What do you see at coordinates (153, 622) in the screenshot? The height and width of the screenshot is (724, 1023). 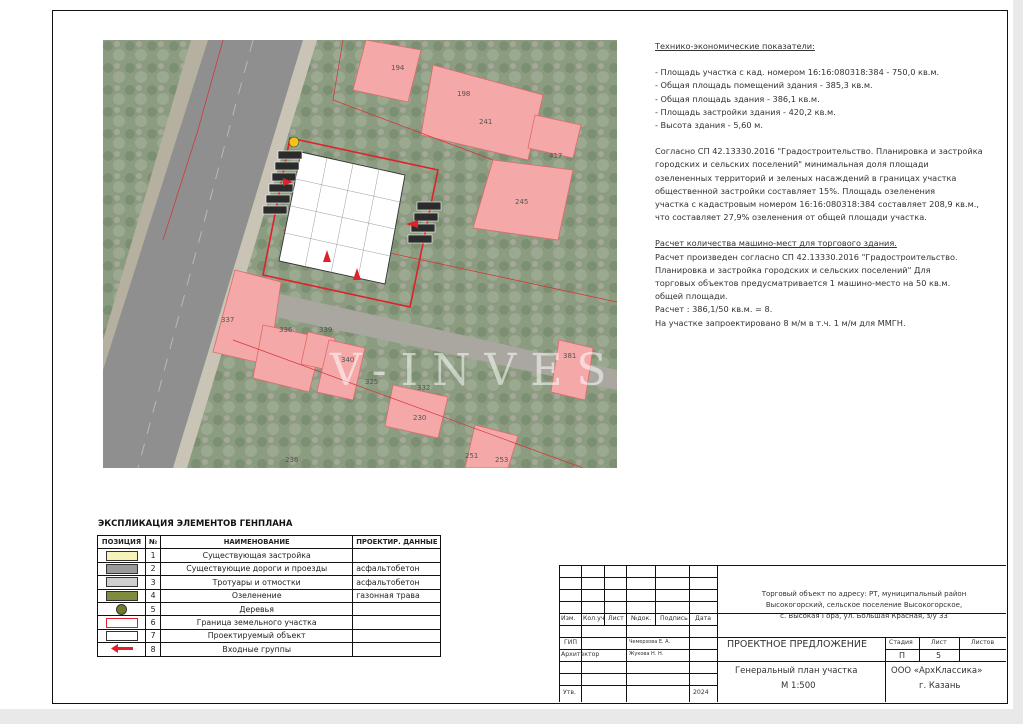 I see `row-number: 6` at bounding box center [153, 622].